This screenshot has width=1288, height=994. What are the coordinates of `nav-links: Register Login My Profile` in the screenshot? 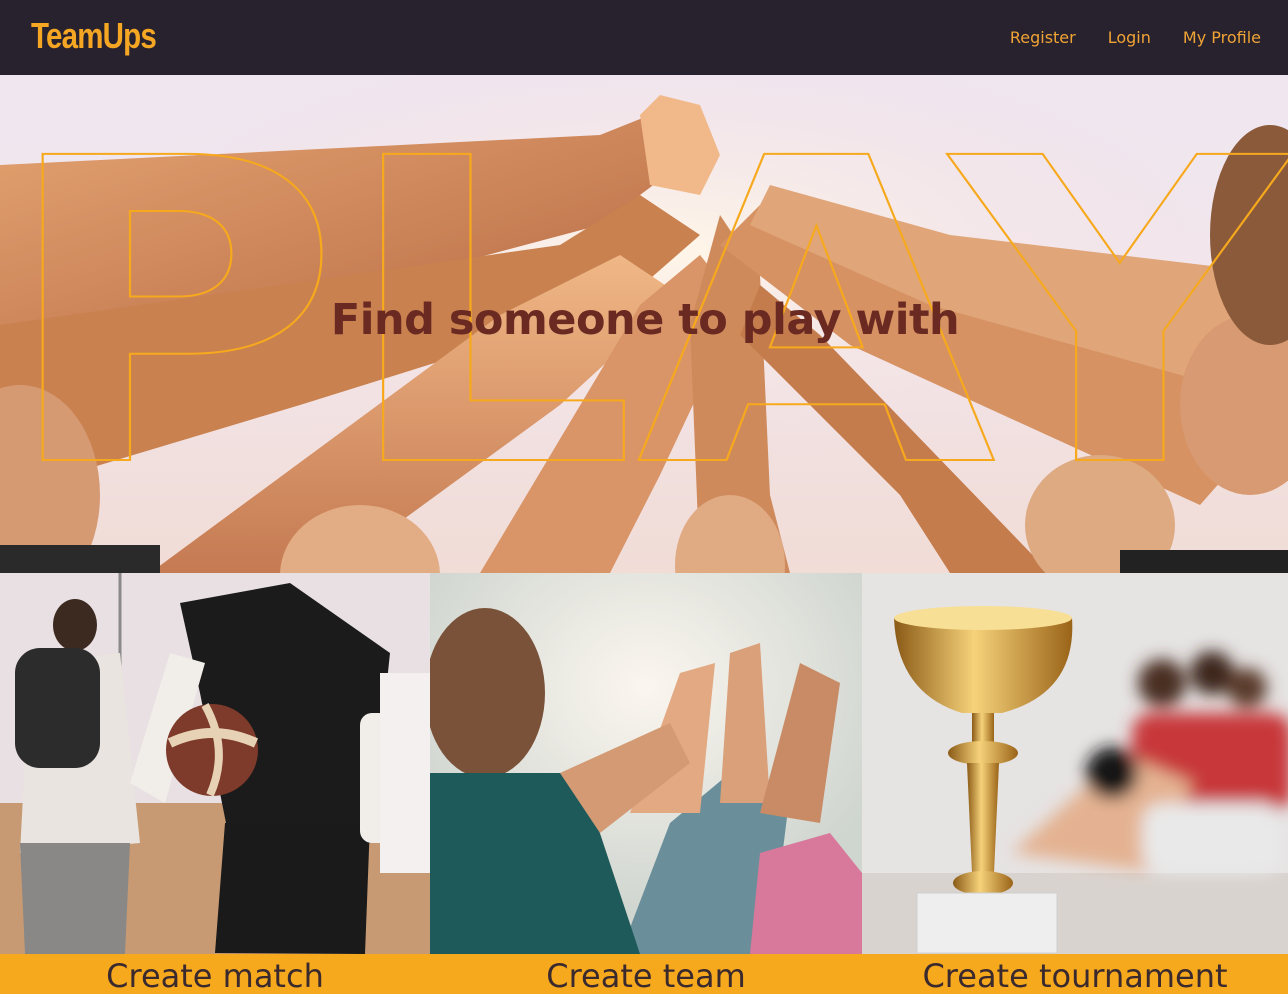 It's located at (1135, 38).